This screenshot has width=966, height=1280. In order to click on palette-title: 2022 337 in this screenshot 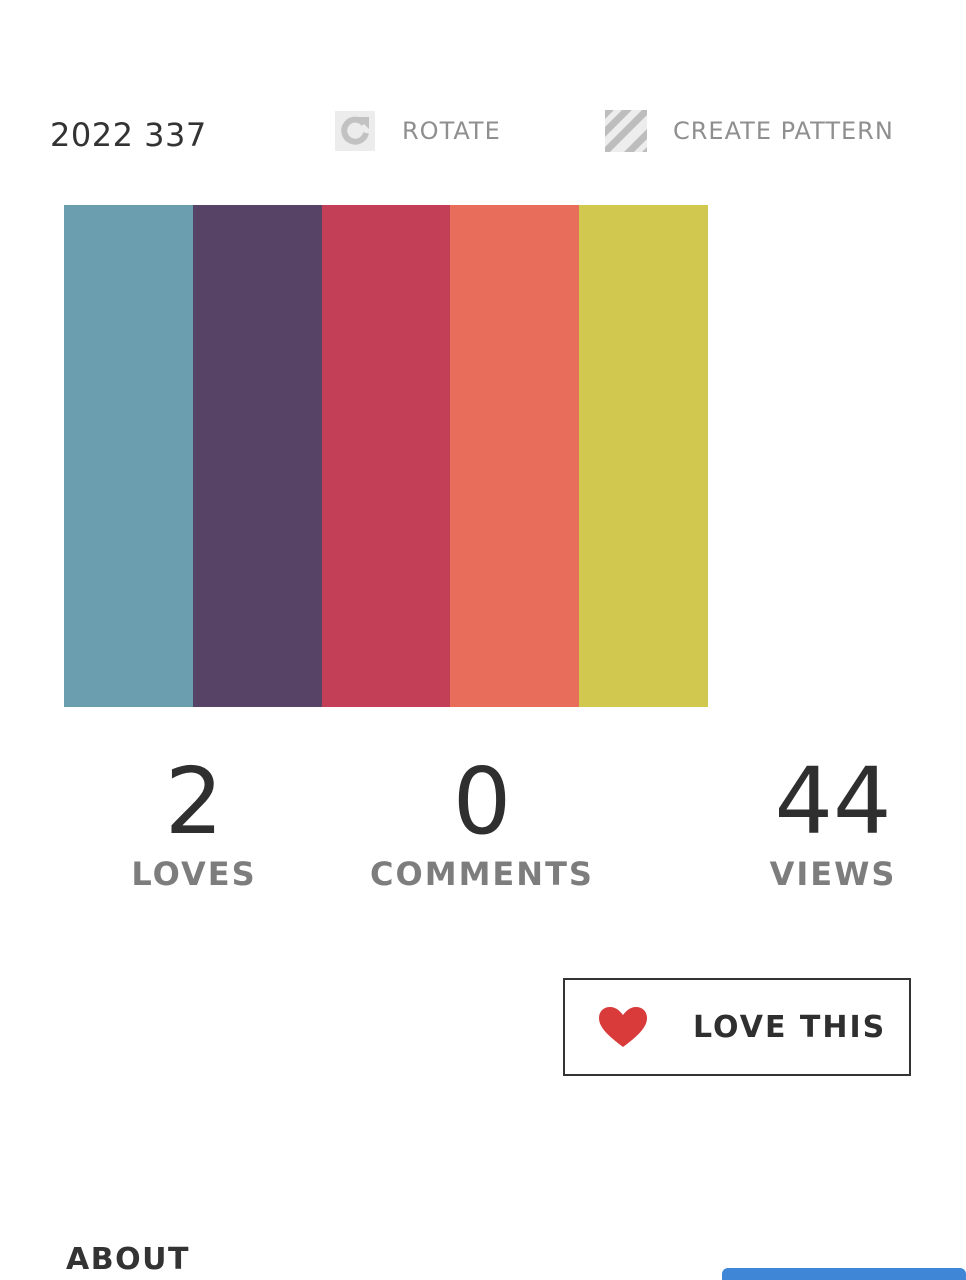, I will do `click(128, 135)`.